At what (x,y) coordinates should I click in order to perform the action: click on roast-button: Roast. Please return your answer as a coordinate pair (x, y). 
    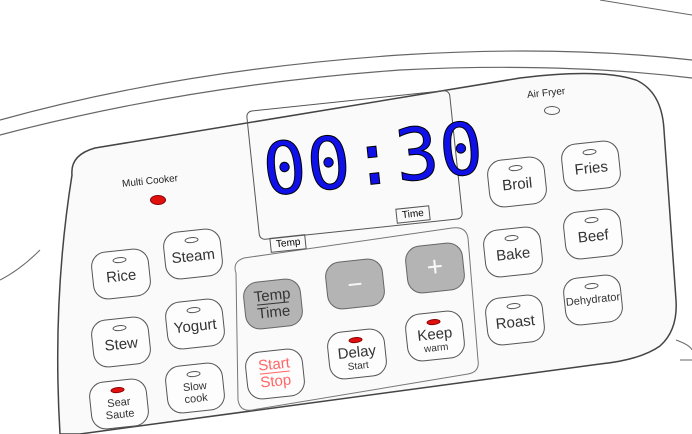
    Looking at the image, I should click on (515, 320).